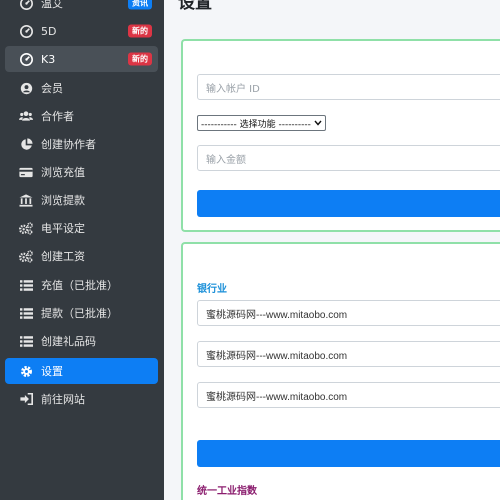  Describe the element at coordinates (348, 203) in the screenshot. I see `submit-button` at that location.